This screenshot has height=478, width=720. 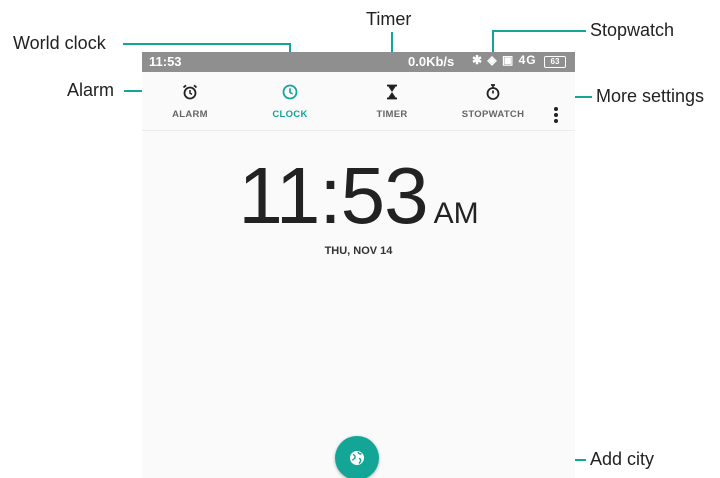 What do you see at coordinates (290, 114) in the screenshot?
I see `tab-label-clock: CLOCK` at bounding box center [290, 114].